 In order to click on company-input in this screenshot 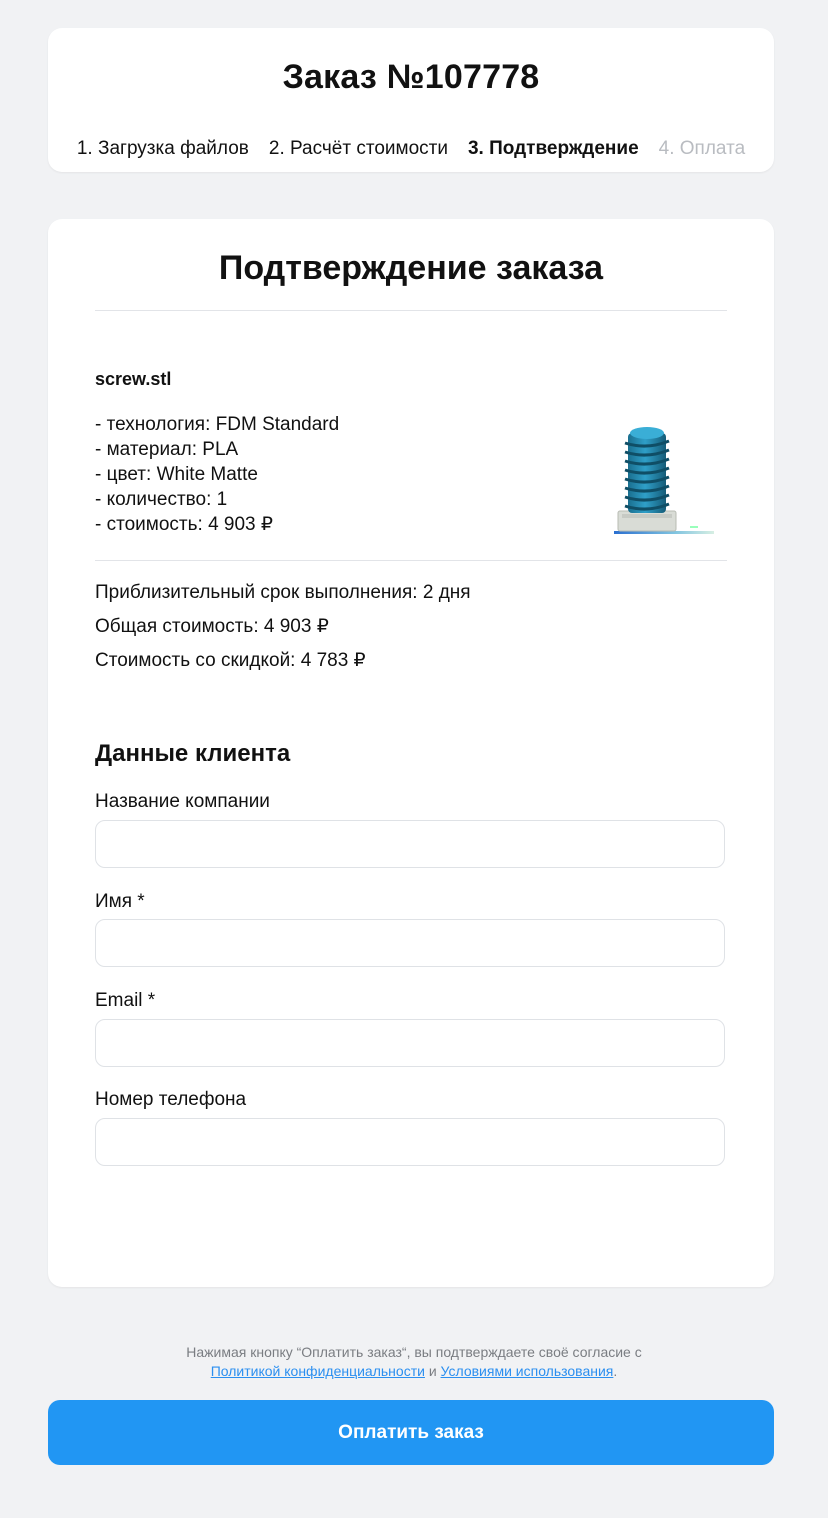, I will do `click(410, 844)`.